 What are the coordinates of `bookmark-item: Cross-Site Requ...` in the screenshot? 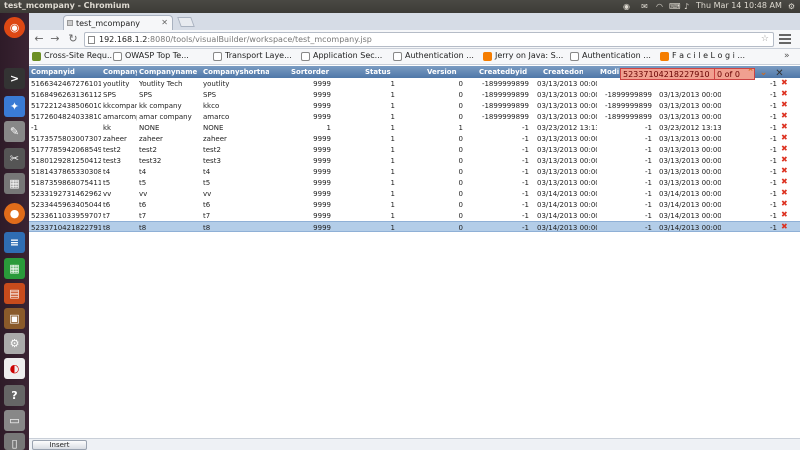 It's located at (73, 57).